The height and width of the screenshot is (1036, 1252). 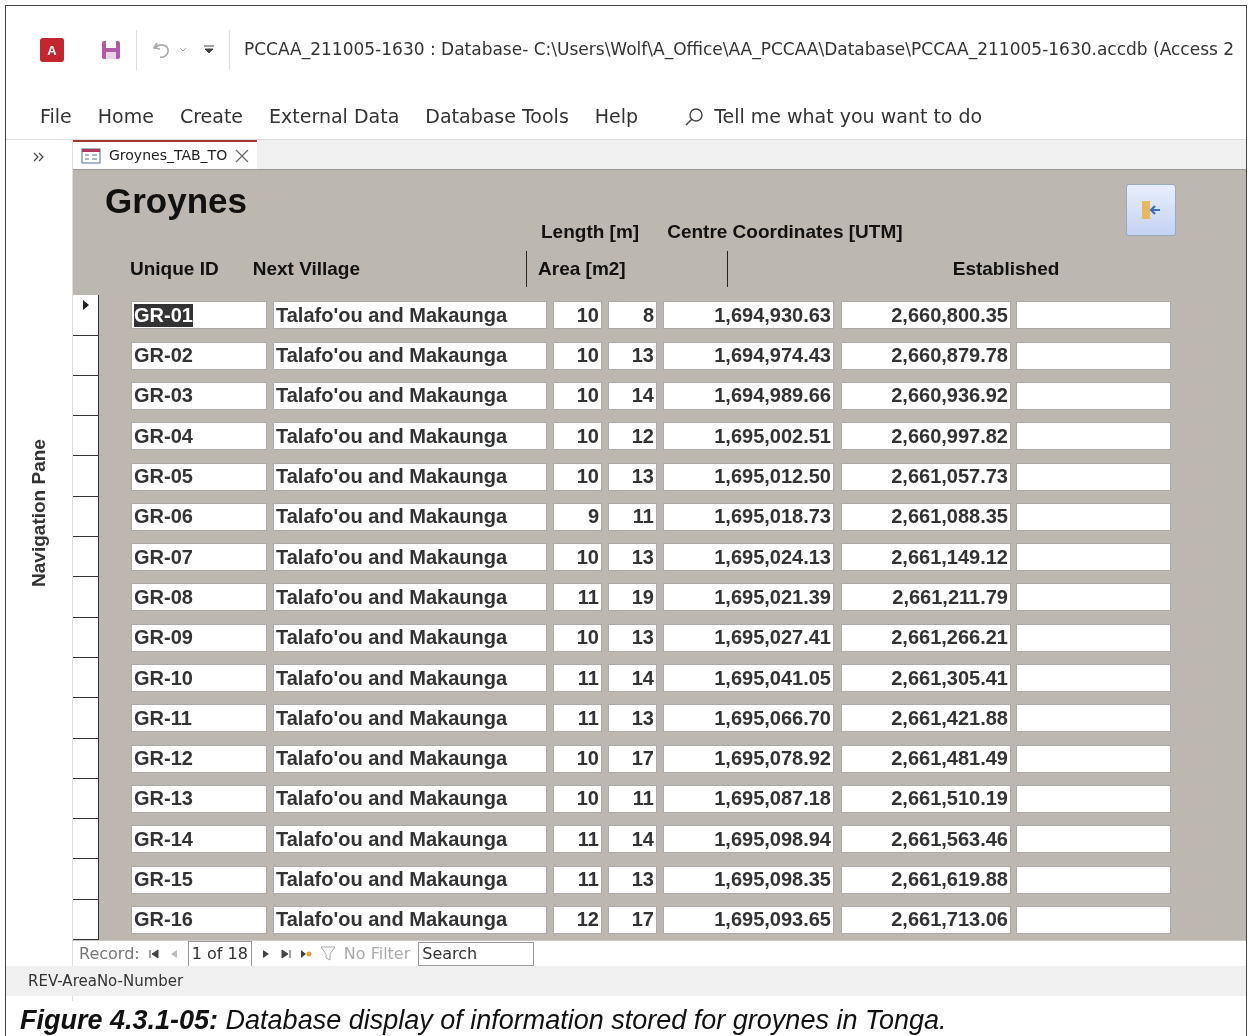 What do you see at coordinates (199, 879) in the screenshot?
I see `id-cell: GR-15` at bounding box center [199, 879].